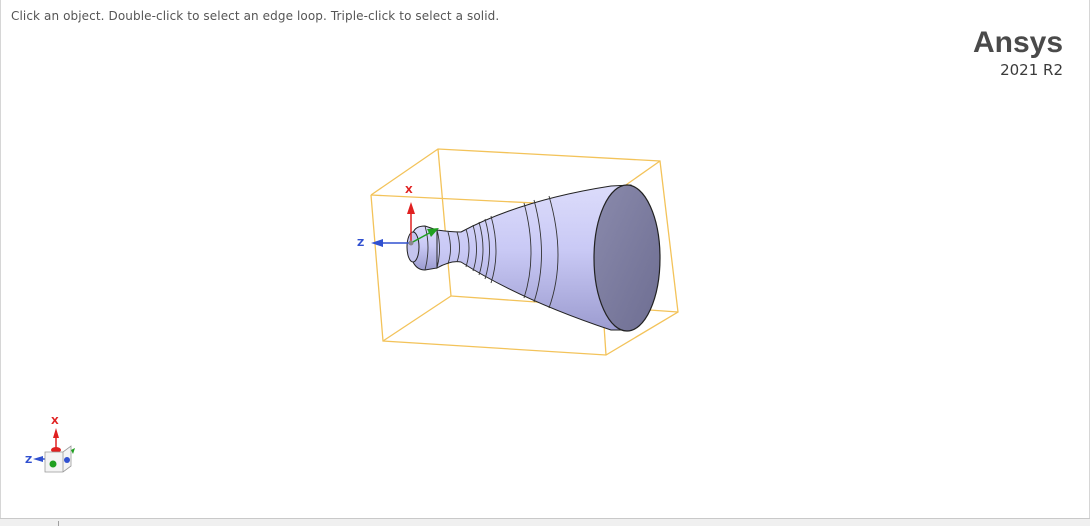 This screenshot has height=526, width=1090. Describe the element at coordinates (533, 258) in the screenshot. I see `nozzle-body` at that location.